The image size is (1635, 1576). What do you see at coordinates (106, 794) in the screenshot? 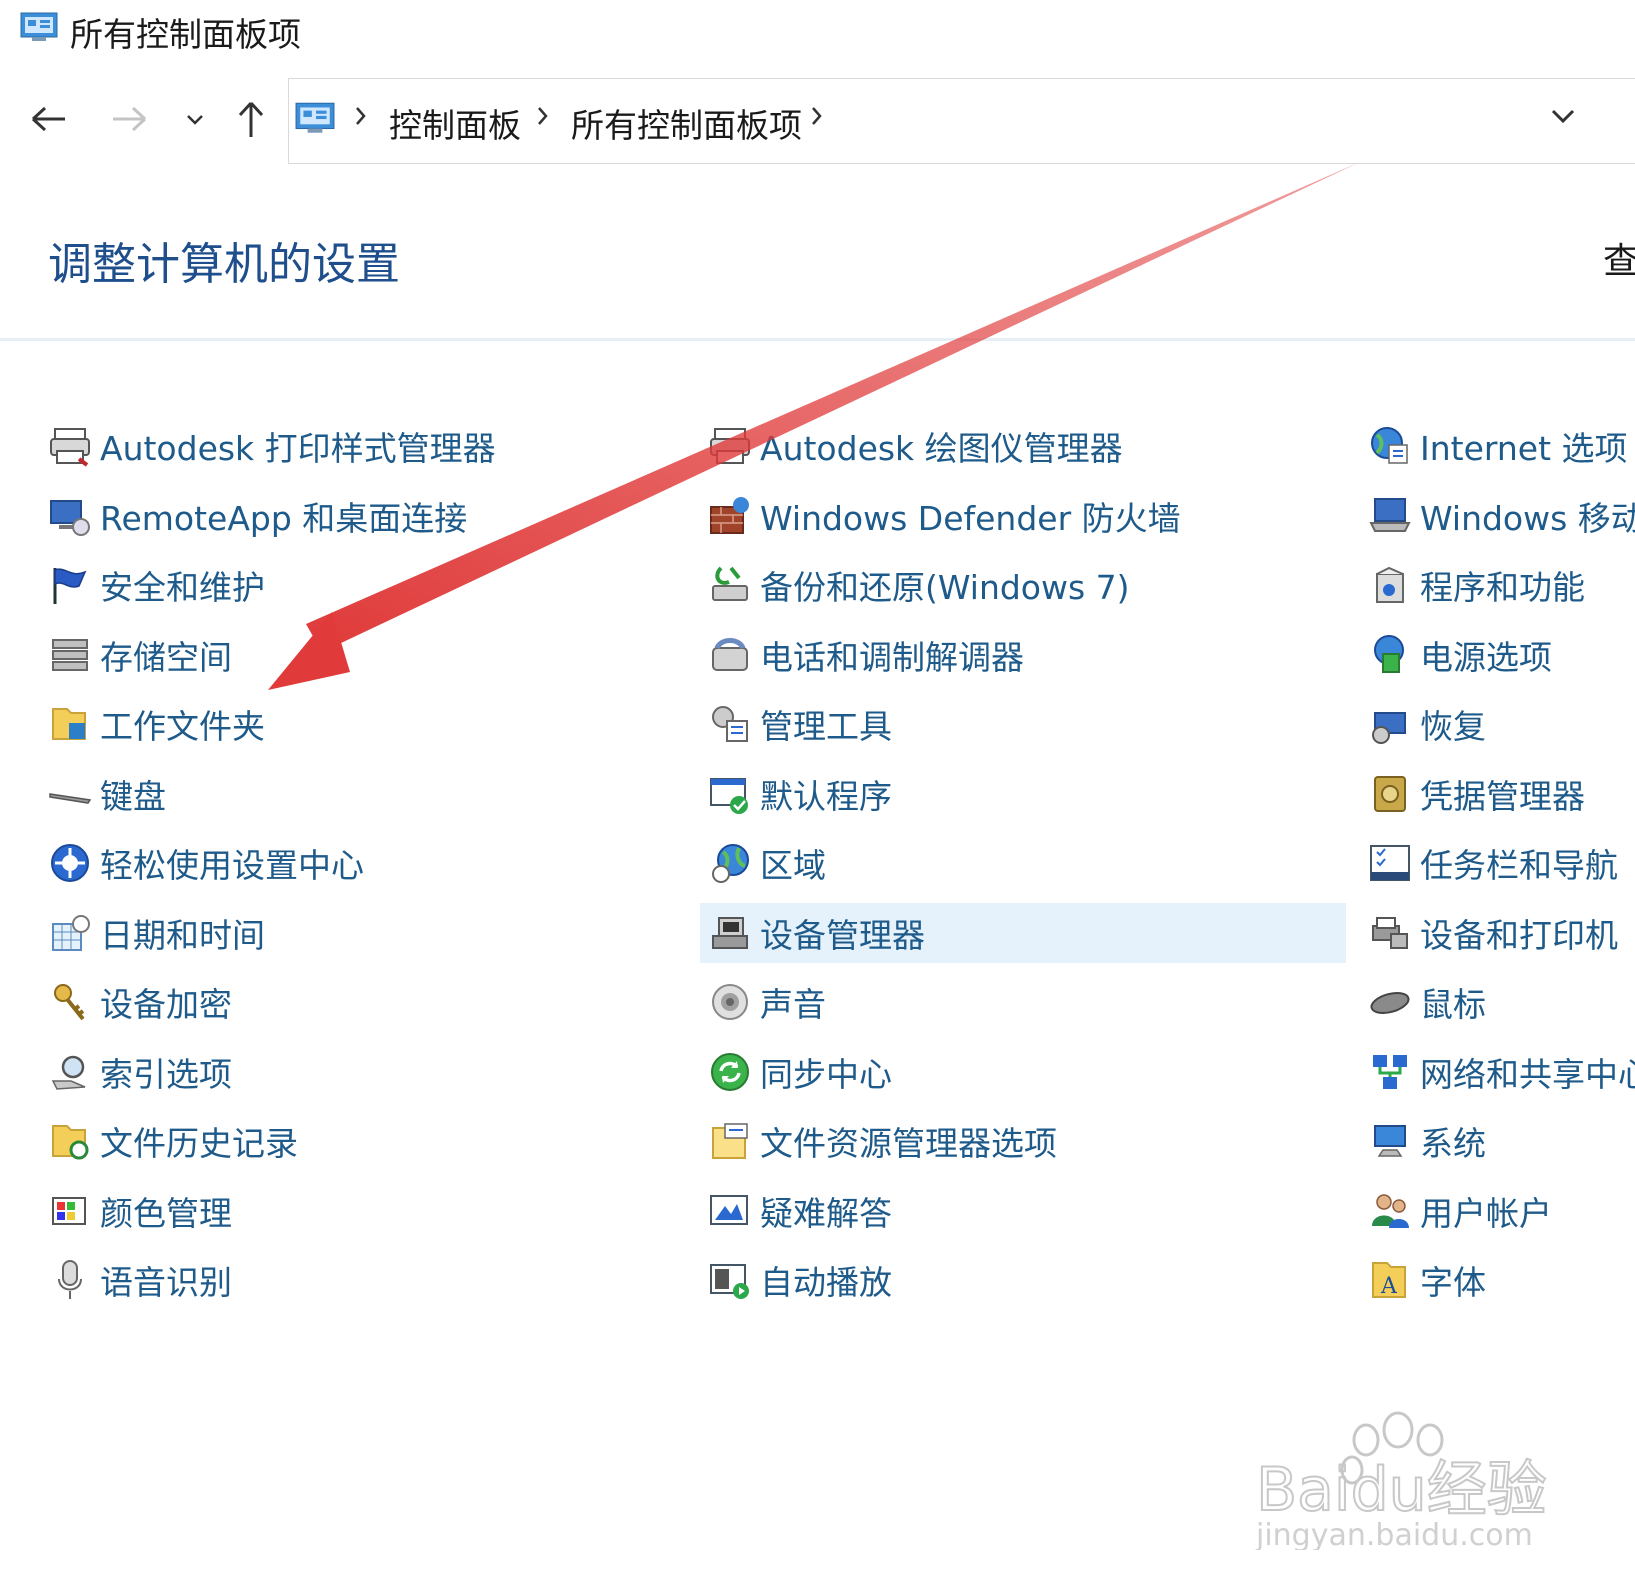
I see `control-panel-item: 键盘` at bounding box center [106, 794].